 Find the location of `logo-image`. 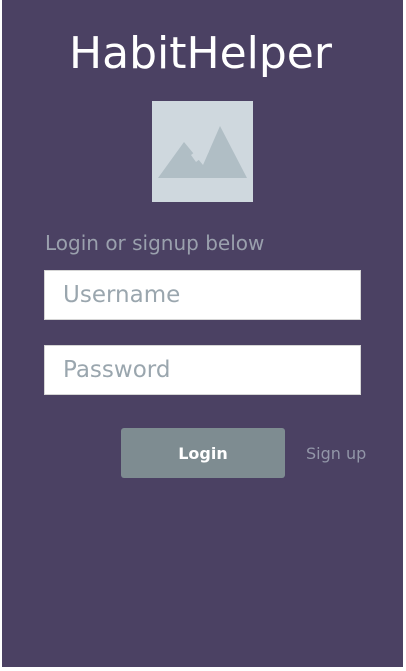

logo-image is located at coordinates (202, 151).